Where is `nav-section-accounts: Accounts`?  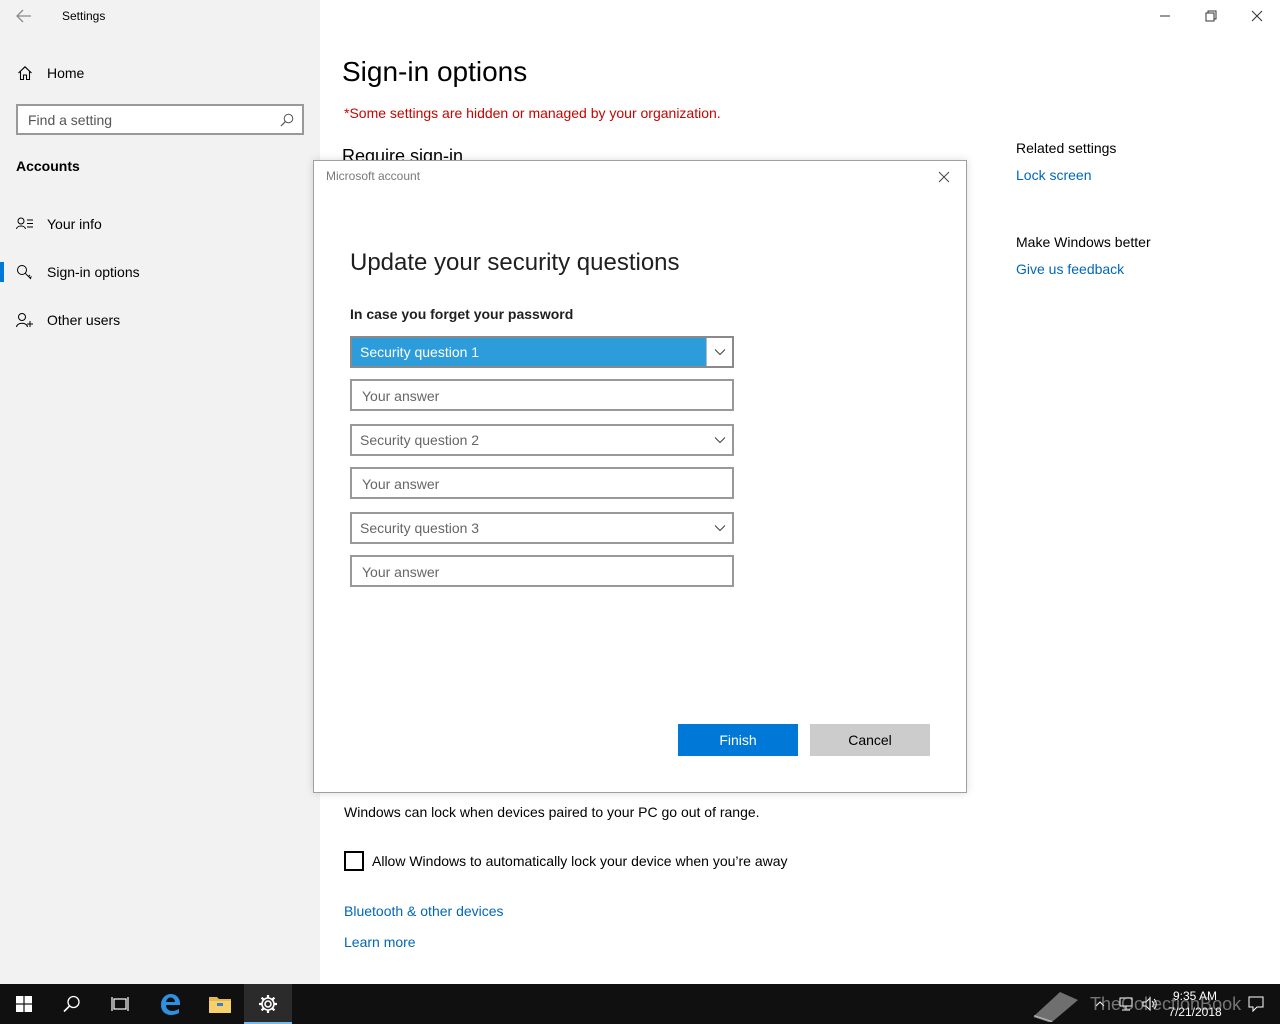
nav-section-accounts: Accounts is located at coordinates (48, 166).